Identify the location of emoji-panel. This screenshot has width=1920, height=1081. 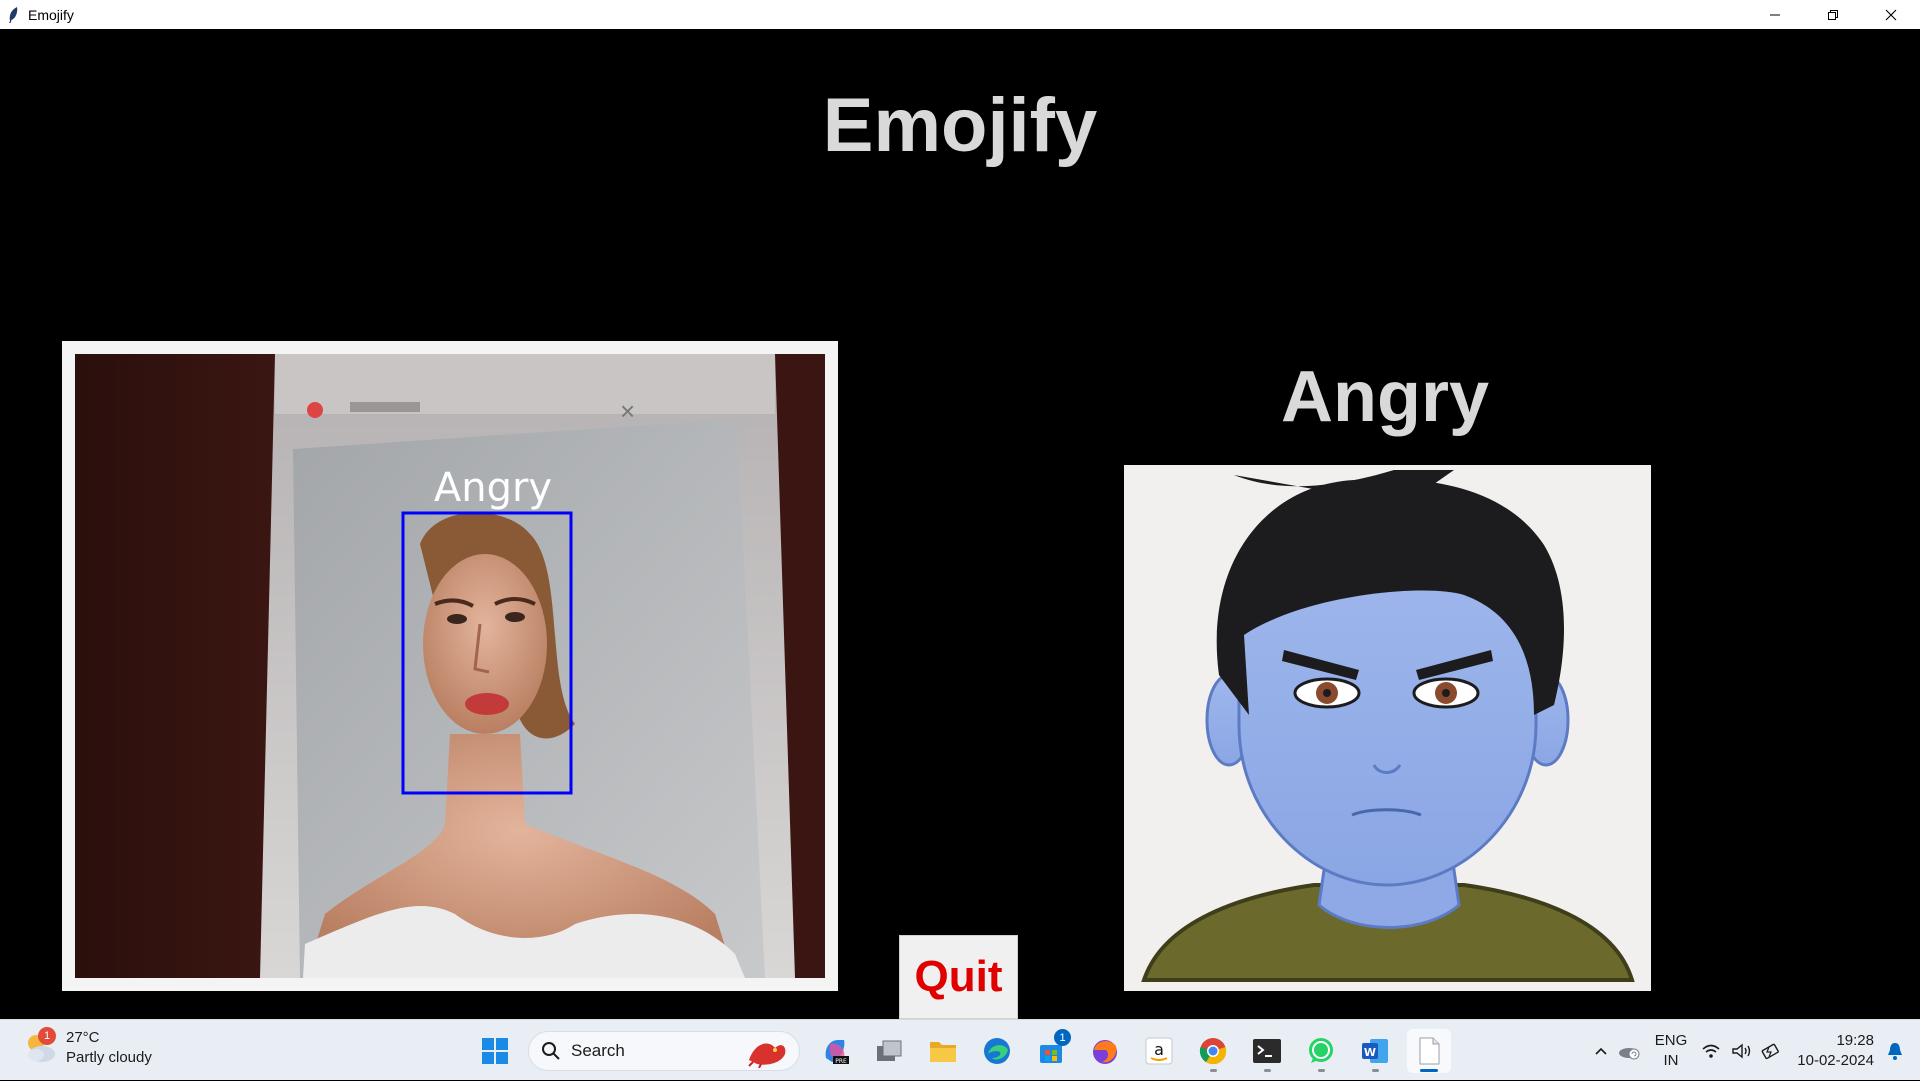
(1387, 728).